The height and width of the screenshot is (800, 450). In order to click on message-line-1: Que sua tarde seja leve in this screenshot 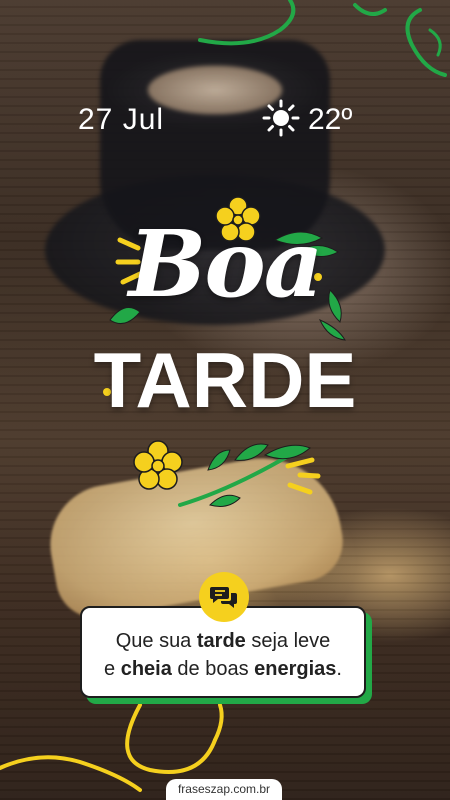, I will do `click(223, 641)`.